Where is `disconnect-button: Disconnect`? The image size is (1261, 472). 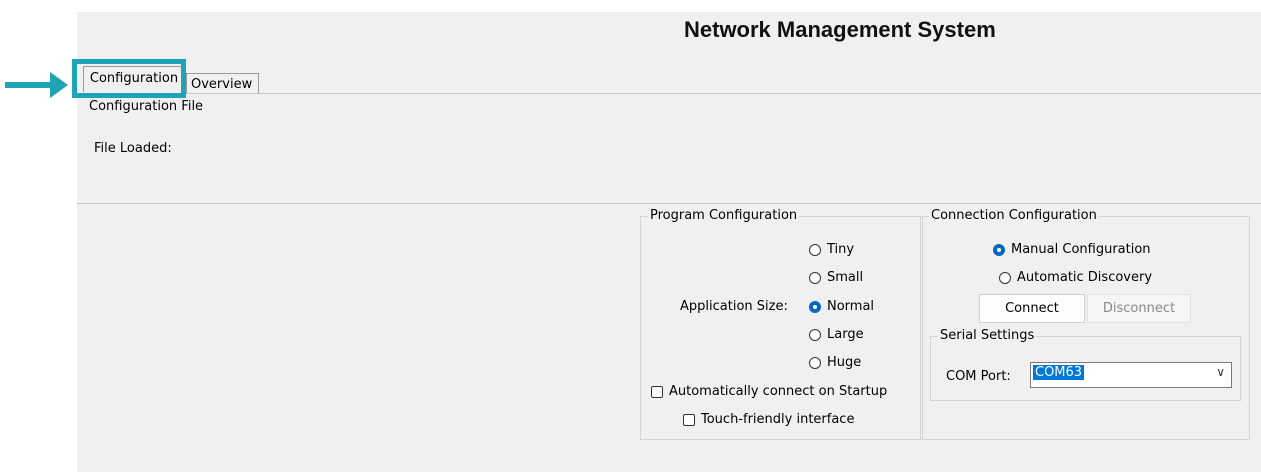 disconnect-button: Disconnect is located at coordinates (1139, 308).